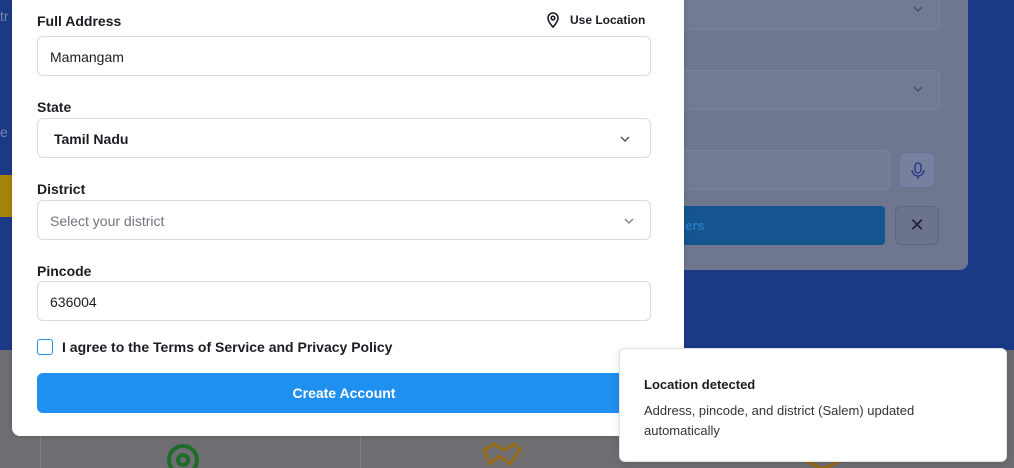 The width and height of the screenshot is (1014, 468). I want to click on background-text-fragment: tr, so click(4, 16).